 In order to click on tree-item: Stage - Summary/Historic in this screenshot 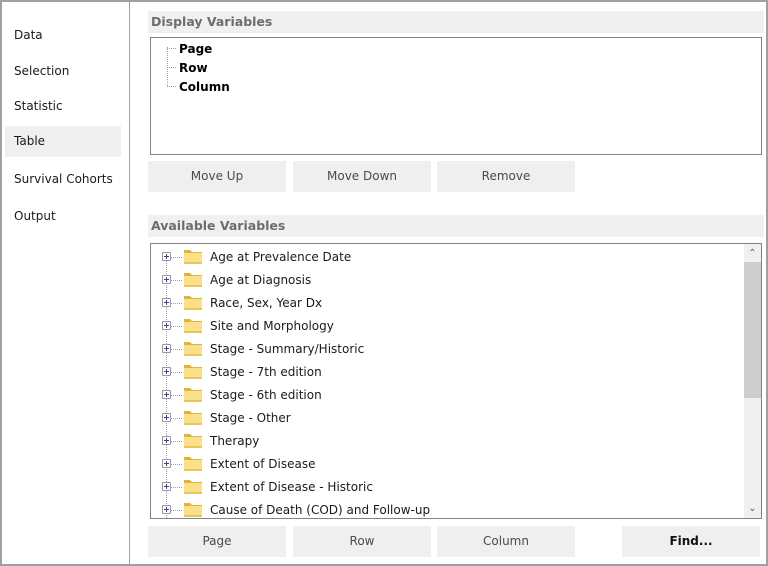, I will do `click(446, 349)`.